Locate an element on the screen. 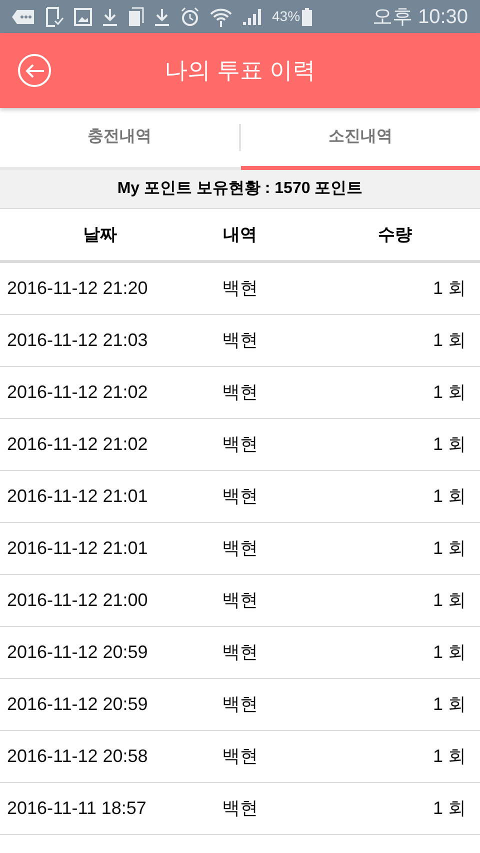  column-header: 수량 is located at coordinates (395, 235).